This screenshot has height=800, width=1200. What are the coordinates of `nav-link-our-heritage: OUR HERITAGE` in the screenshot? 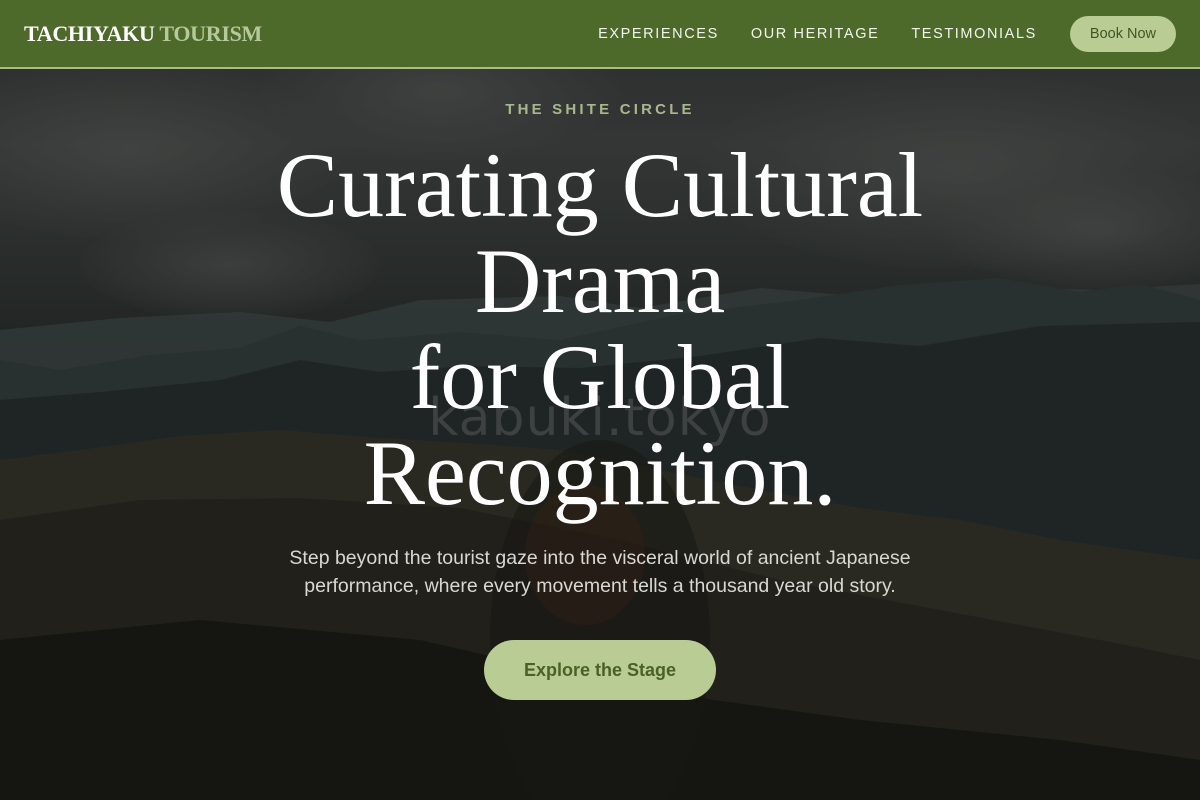 It's located at (815, 34).